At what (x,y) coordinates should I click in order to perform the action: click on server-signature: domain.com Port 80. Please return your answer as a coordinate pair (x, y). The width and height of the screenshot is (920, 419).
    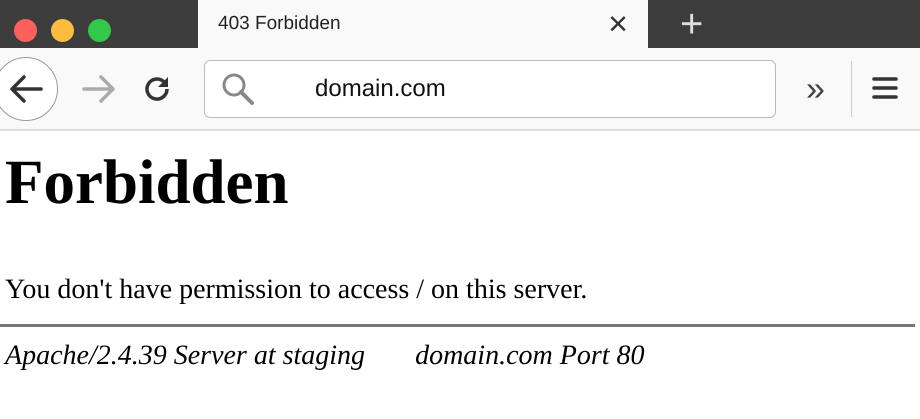
    Looking at the image, I should click on (529, 356).